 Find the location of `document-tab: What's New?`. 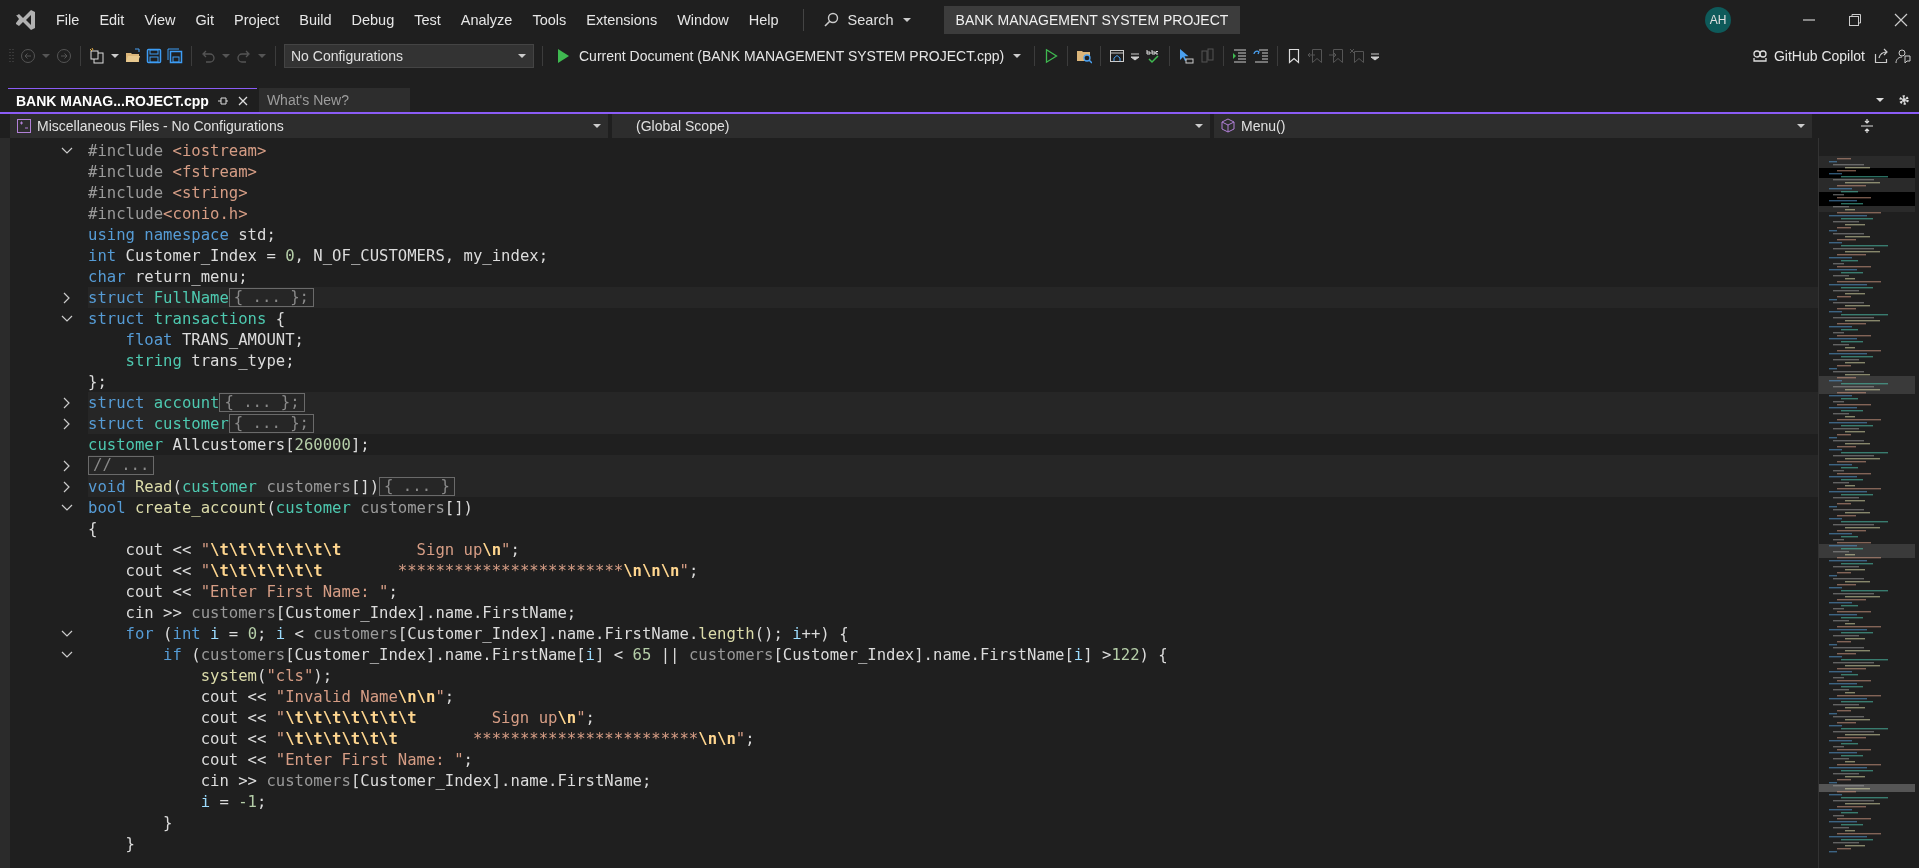

document-tab: What's New? is located at coordinates (334, 100).